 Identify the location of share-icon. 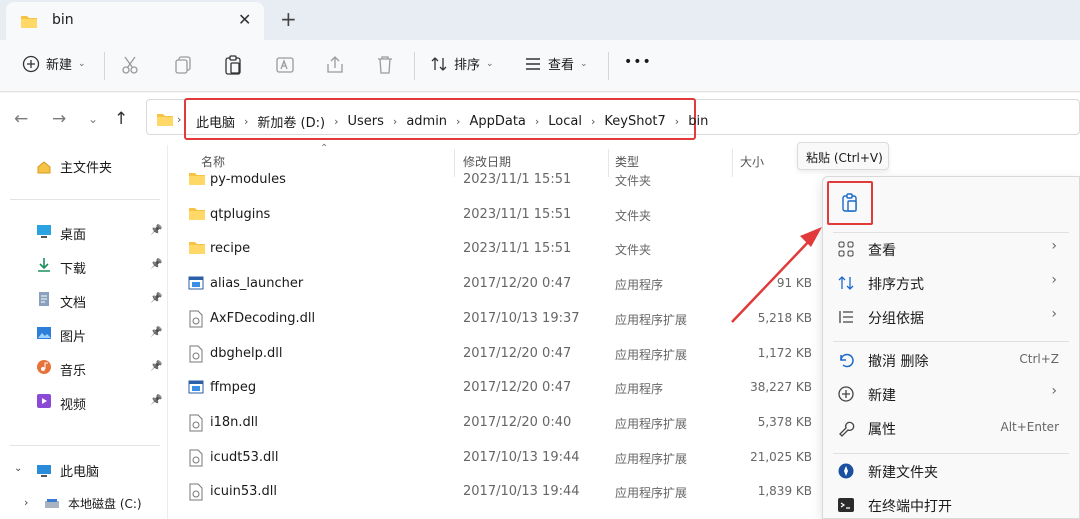
(335, 65).